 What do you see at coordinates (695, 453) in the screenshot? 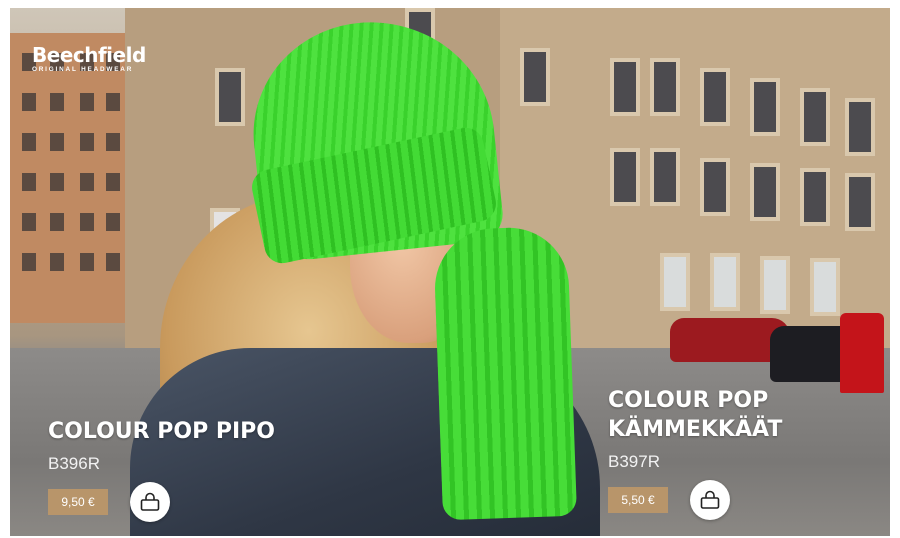
I see `product-card-kammekkaat: COLOUR POP KÄMMEKKÄÄT B397R 5,50 €` at bounding box center [695, 453].